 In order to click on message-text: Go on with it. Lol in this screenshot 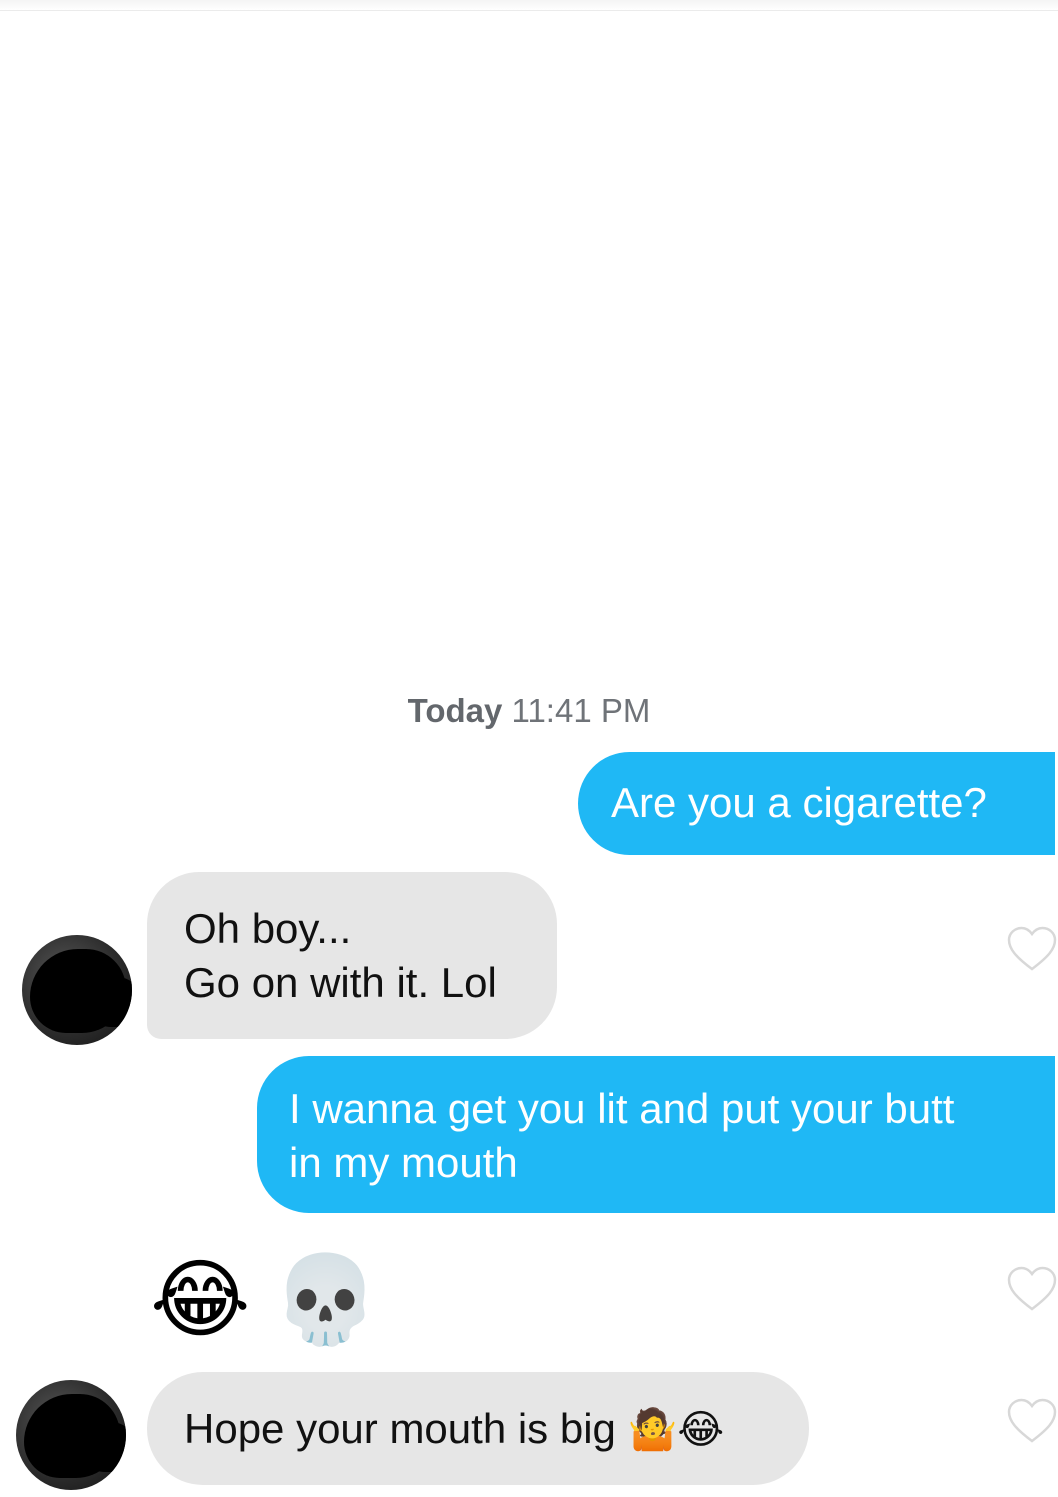, I will do `click(340, 982)`.